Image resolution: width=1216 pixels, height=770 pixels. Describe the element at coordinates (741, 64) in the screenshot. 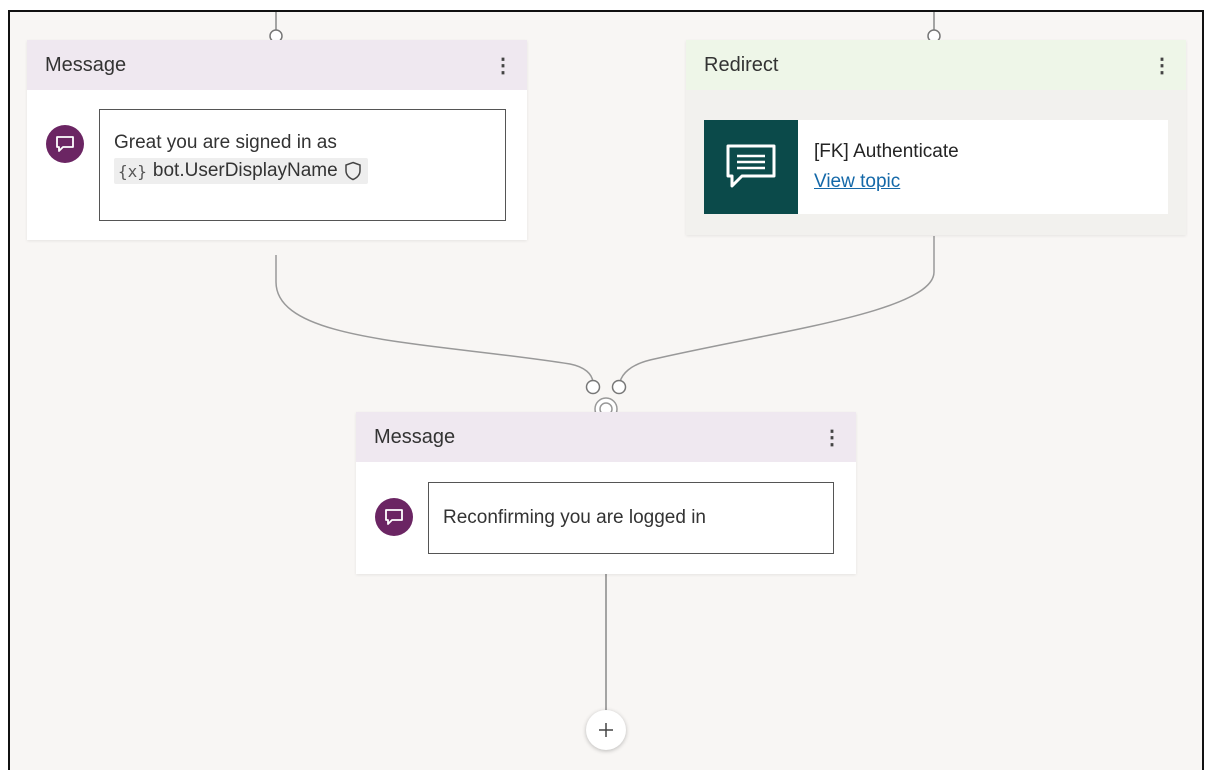

I see `redirect-node-title: Redirect` at that location.